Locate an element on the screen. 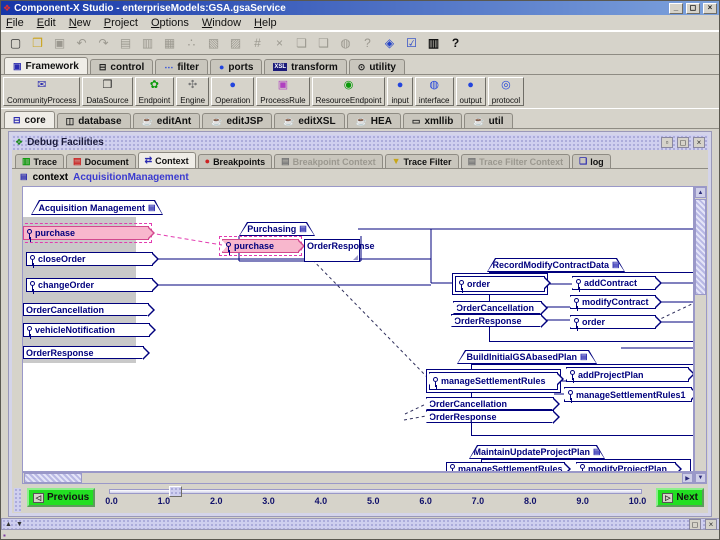 The height and width of the screenshot is (540, 720). build-group-header: BuildInitialGSAbasedPlan ▤ is located at coordinates (527, 357).